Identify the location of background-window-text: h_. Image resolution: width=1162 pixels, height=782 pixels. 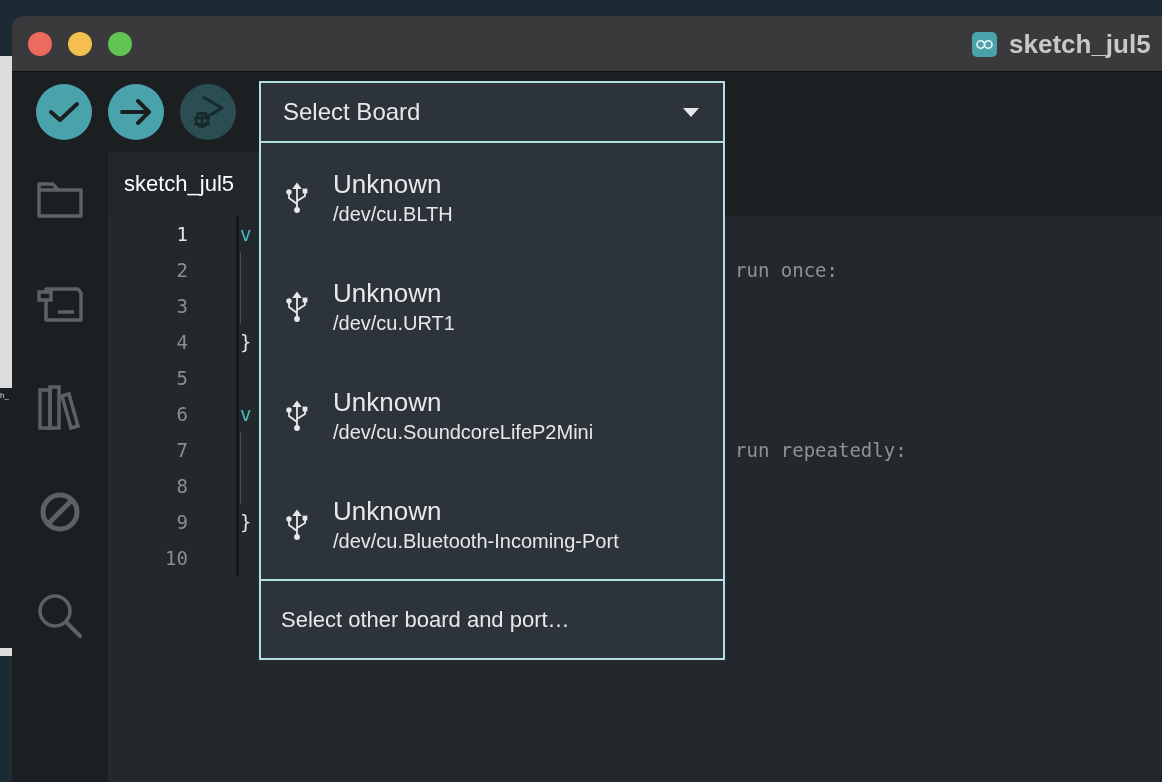
(4, 395).